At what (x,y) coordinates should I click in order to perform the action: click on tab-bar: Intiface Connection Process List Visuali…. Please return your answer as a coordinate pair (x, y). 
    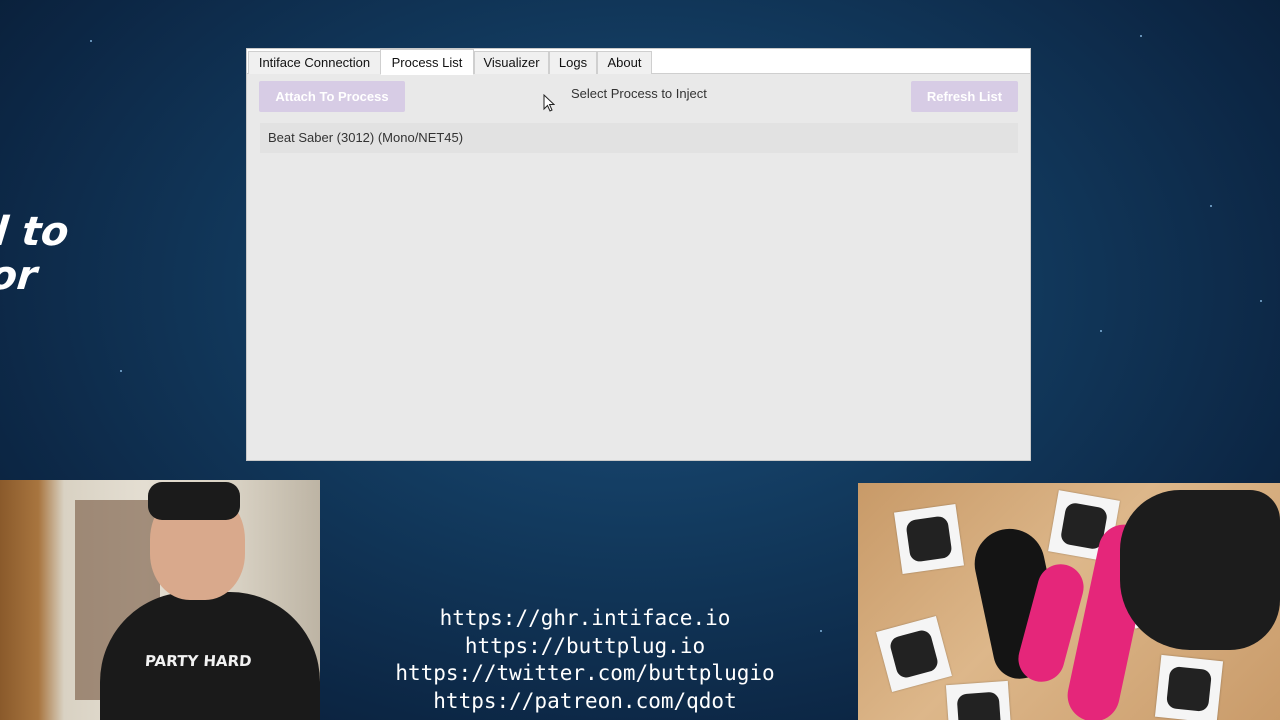
    Looking at the image, I should click on (638, 62).